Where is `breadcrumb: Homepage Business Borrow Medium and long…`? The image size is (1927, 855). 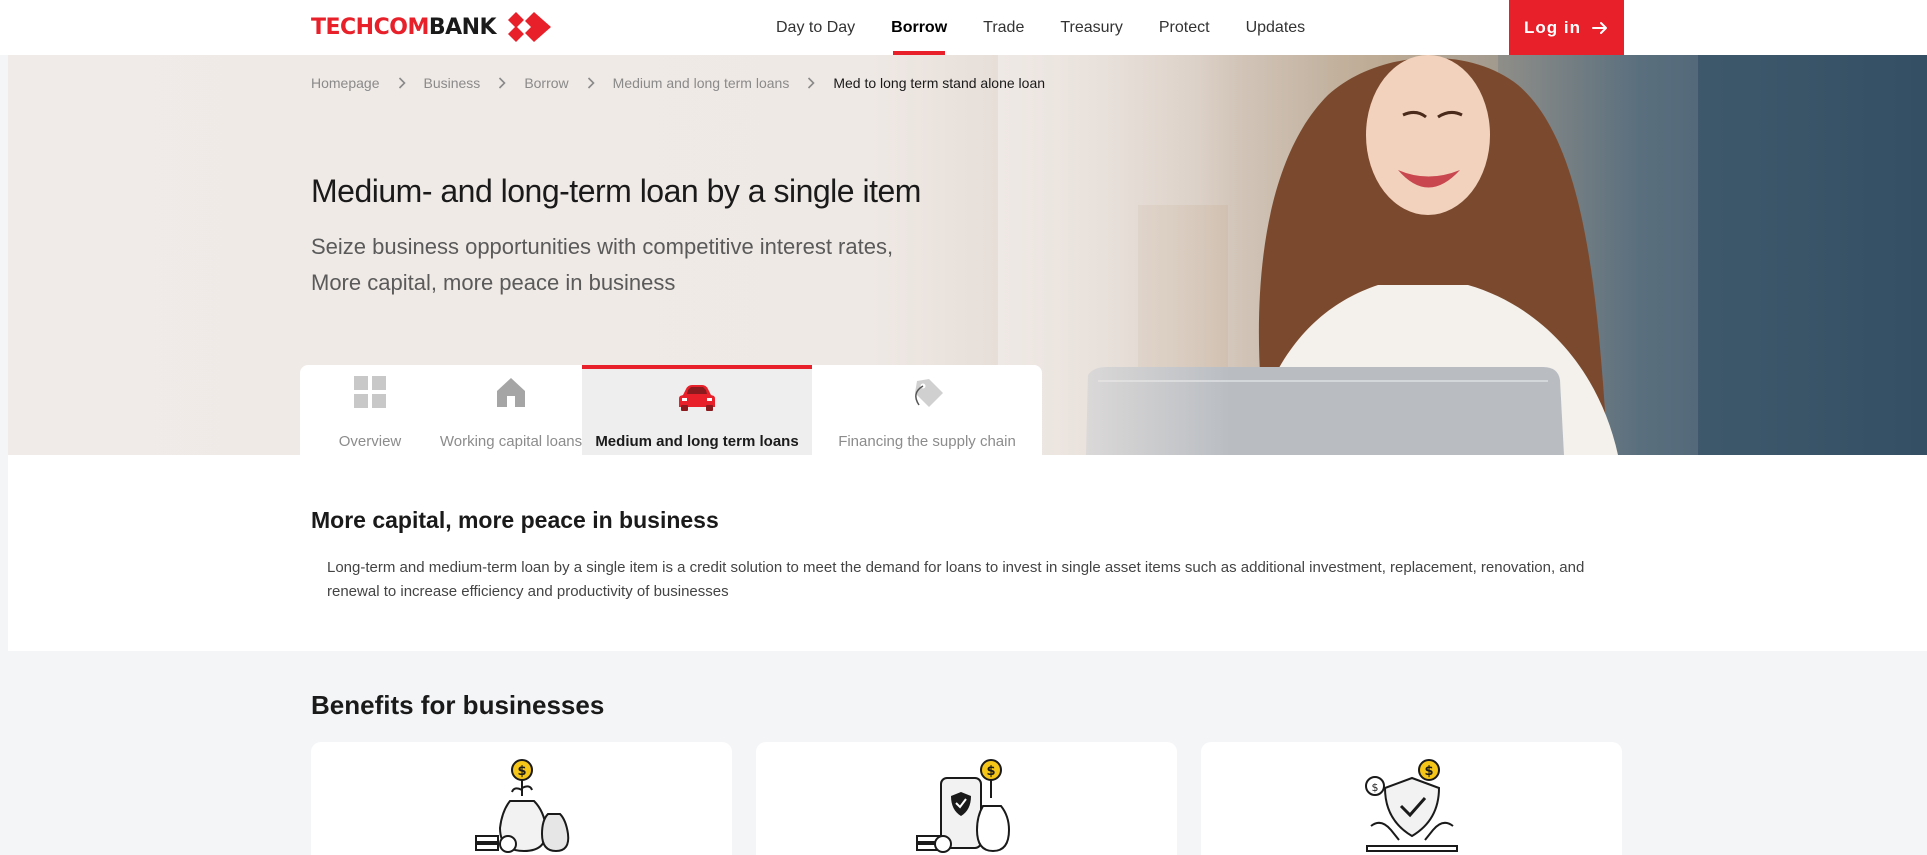 breadcrumb: Homepage Business Borrow Medium and long… is located at coordinates (678, 83).